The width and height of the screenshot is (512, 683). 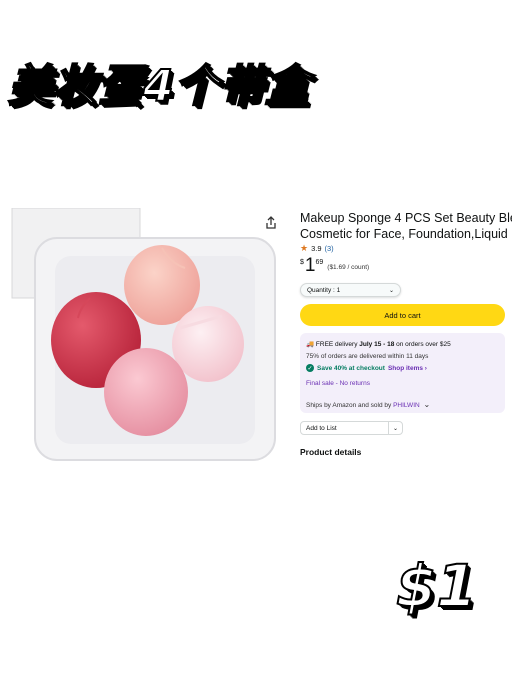 What do you see at coordinates (337, 344) in the screenshot?
I see `delivery-free-label: FREE delivery` at bounding box center [337, 344].